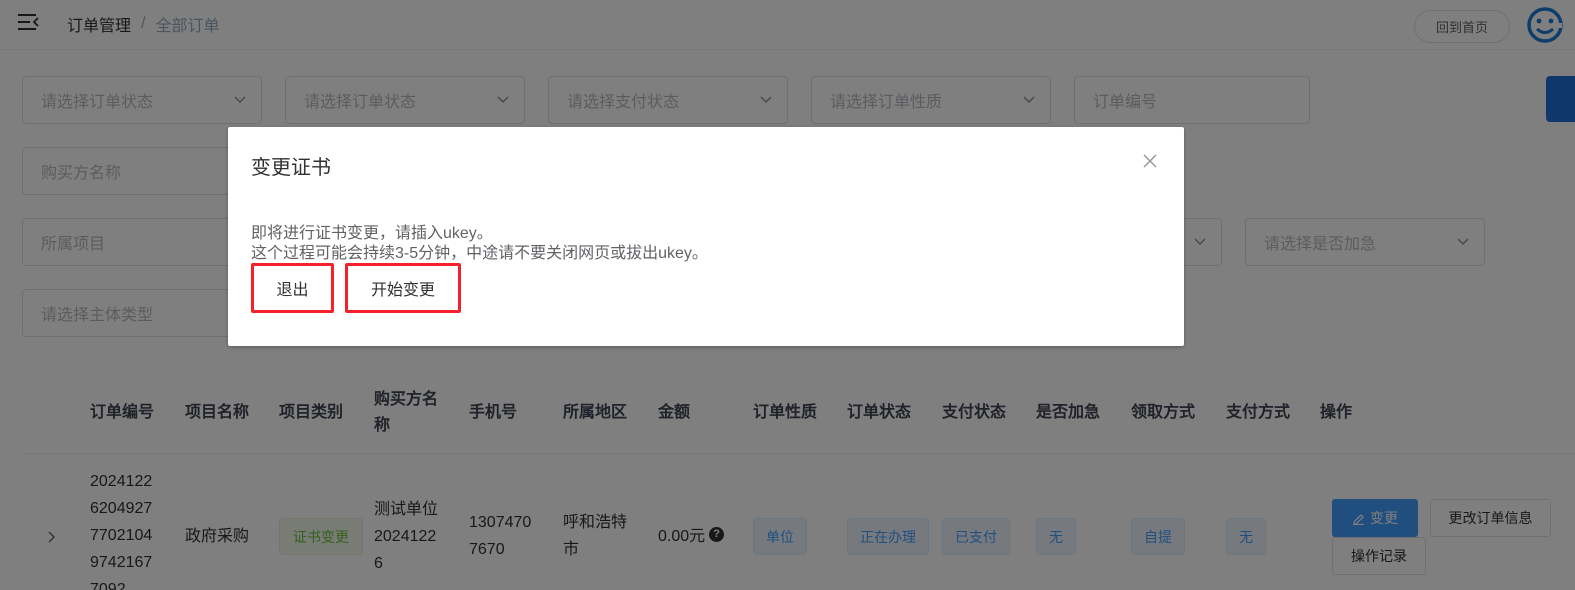 The image size is (1575, 590). Describe the element at coordinates (291, 168) in the screenshot. I see `dialog-title: 变更证书` at that location.